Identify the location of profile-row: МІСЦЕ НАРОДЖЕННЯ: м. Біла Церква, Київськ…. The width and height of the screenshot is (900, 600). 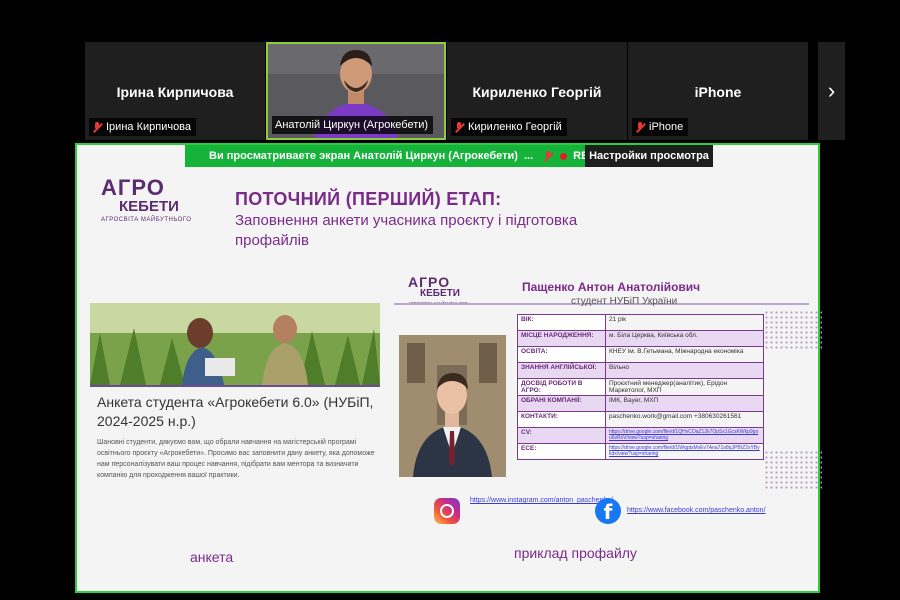
(640, 338).